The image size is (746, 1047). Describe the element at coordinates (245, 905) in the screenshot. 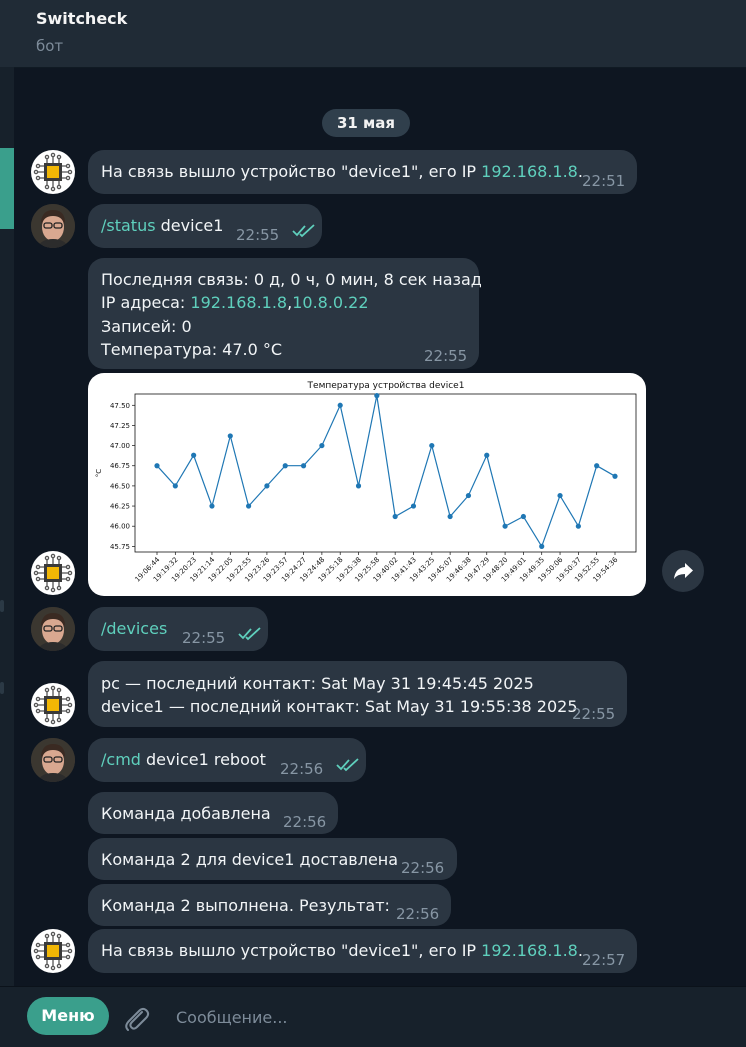

I see `message-text: Команда 2 выполнена. Результат:` at that location.